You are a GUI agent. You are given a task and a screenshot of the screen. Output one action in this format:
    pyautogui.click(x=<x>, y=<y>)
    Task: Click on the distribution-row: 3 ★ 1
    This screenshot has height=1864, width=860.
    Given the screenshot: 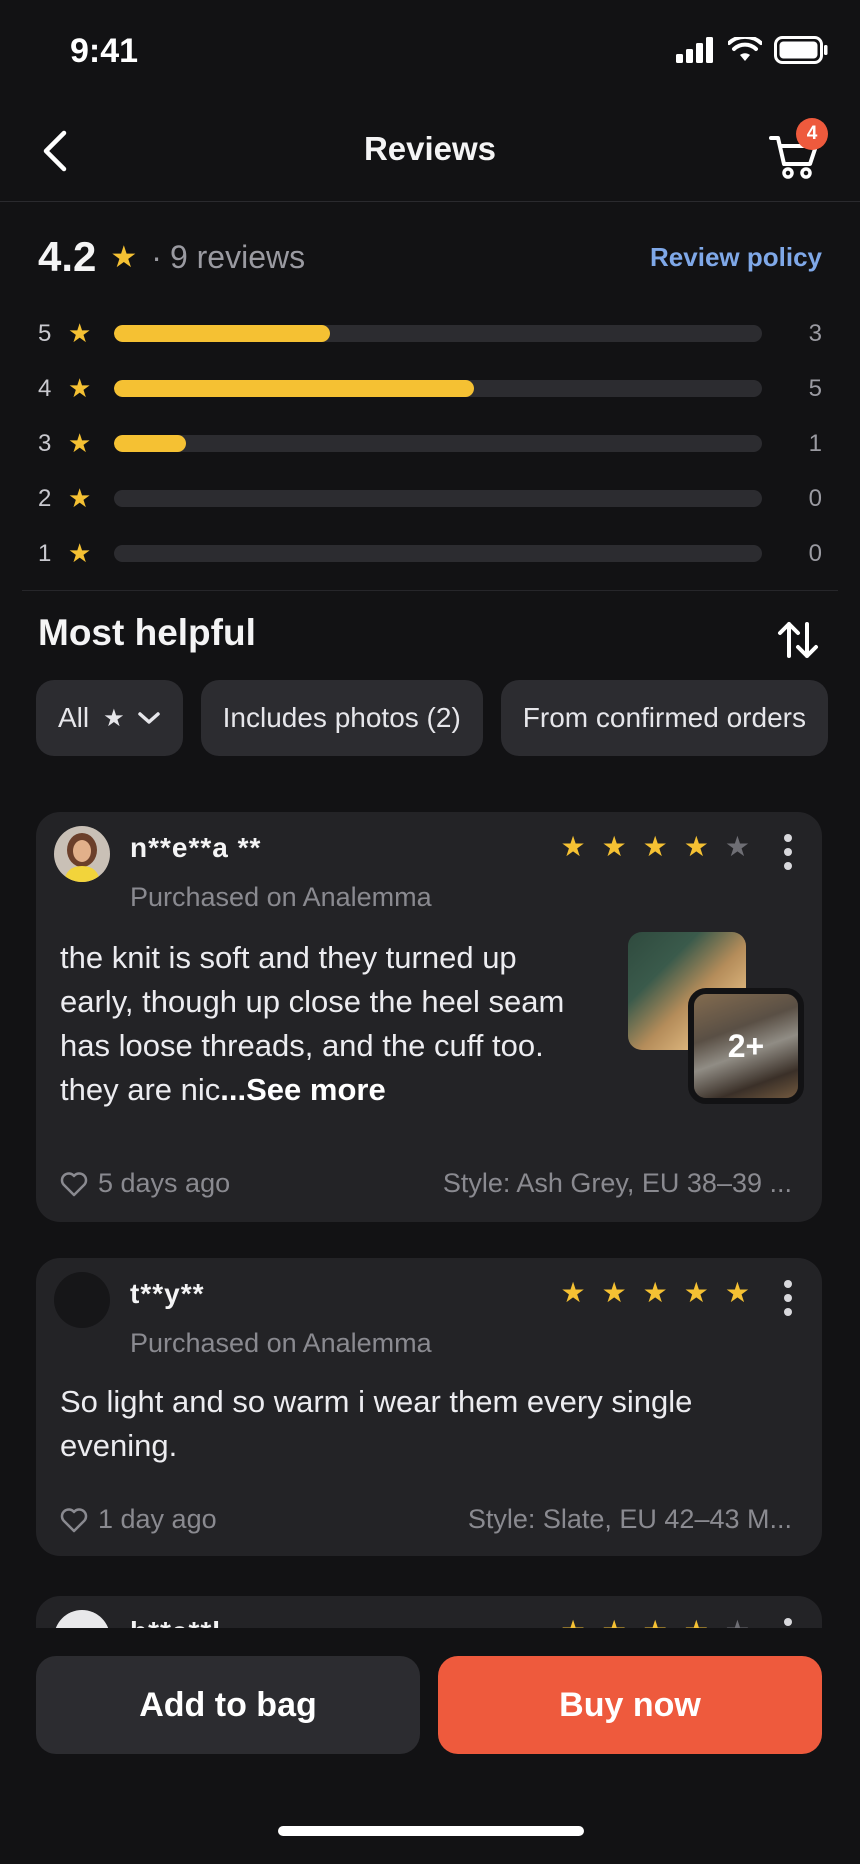 What is the action you would take?
    pyautogui.click(x=430, y=443)
    